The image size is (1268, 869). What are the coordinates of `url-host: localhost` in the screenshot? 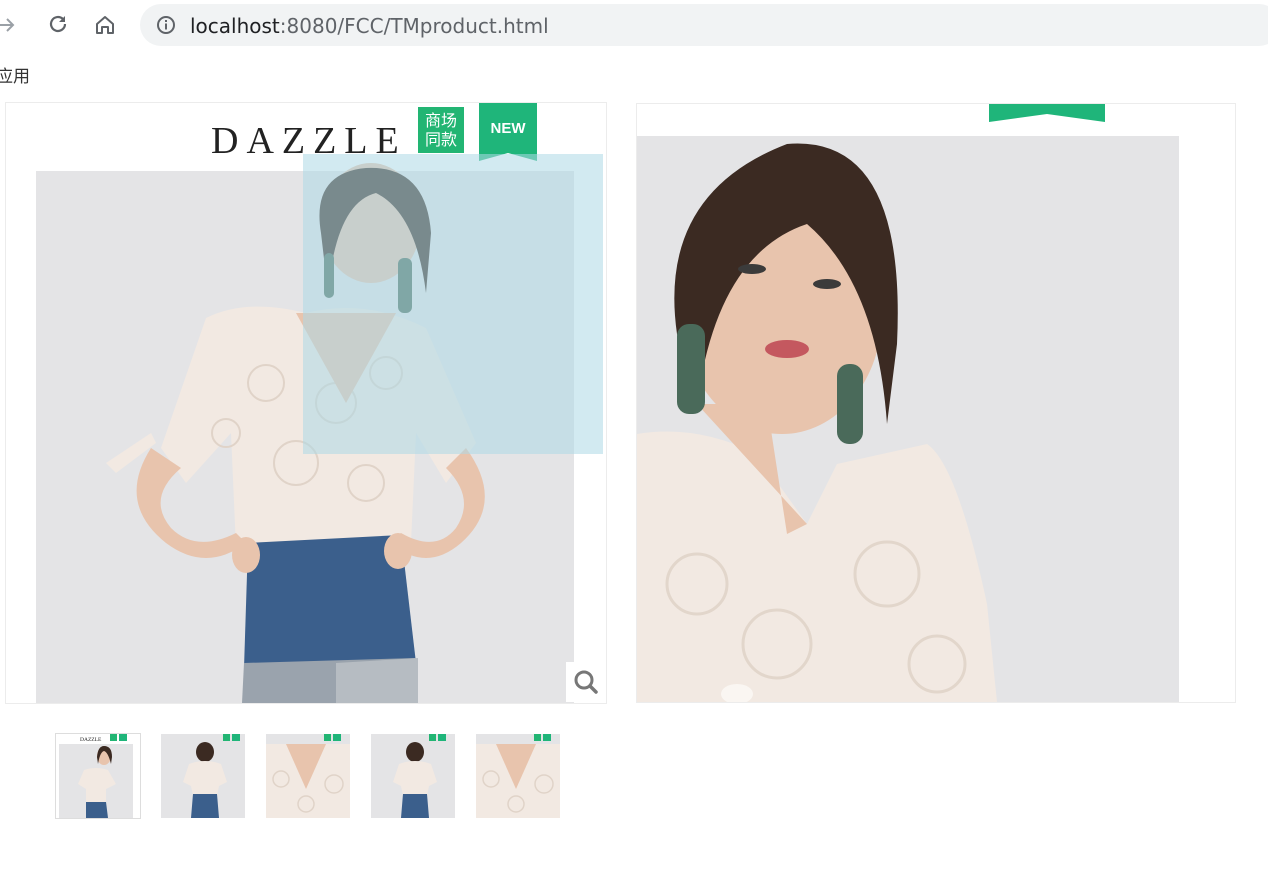 It's located at (235, 26).